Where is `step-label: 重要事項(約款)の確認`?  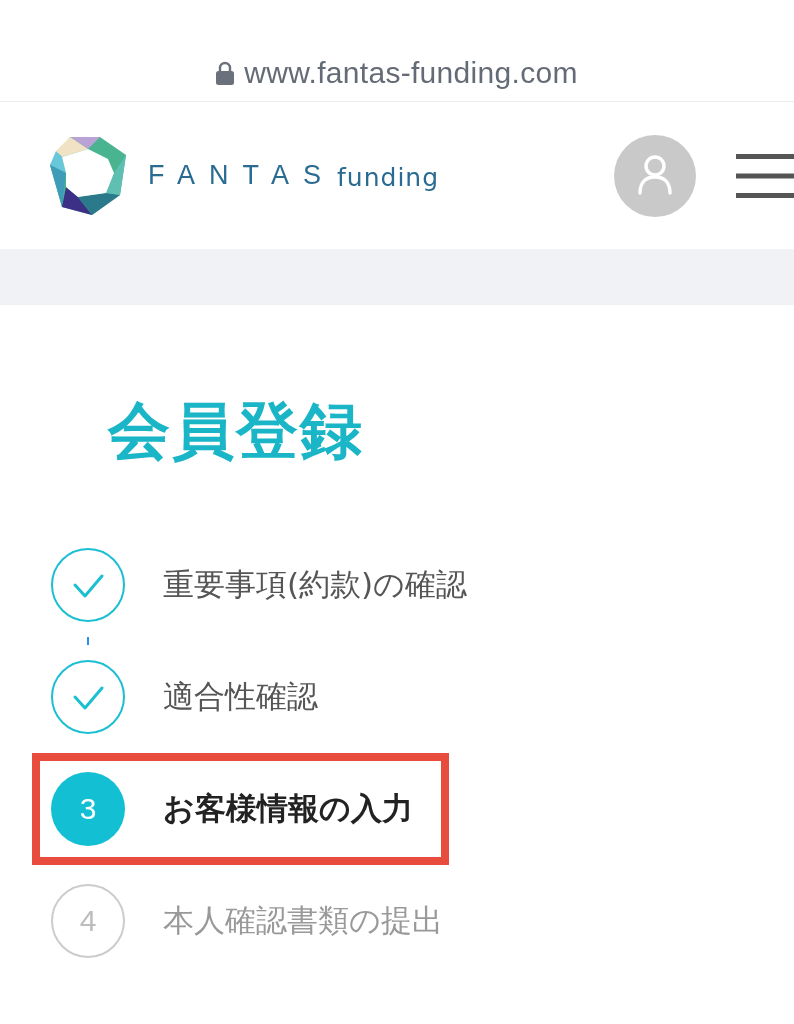 step-label: 重要事項(約款)の確認 is located at coordinates (315, 584).